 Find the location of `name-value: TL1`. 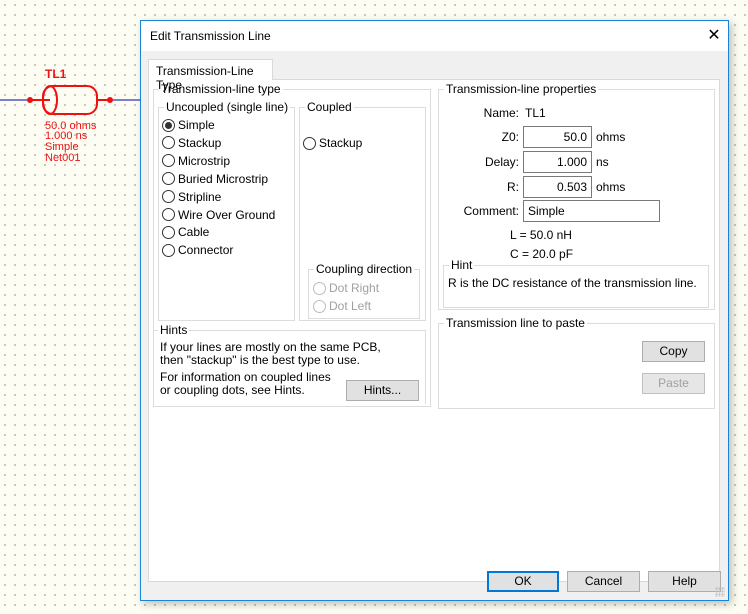

name-value: TL1 is located at coordinates (535, 113).